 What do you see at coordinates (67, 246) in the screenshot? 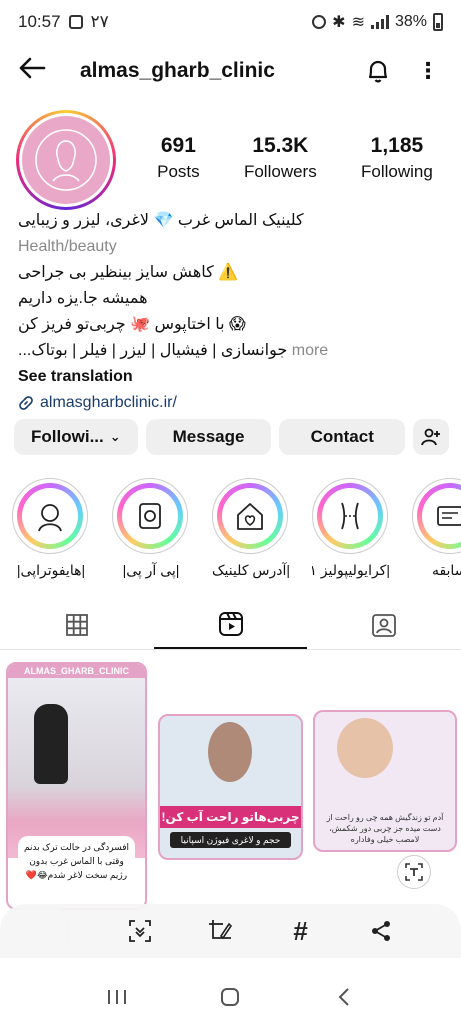
I see `bio-category: Health/beauty` at bounding box center [67, 246].